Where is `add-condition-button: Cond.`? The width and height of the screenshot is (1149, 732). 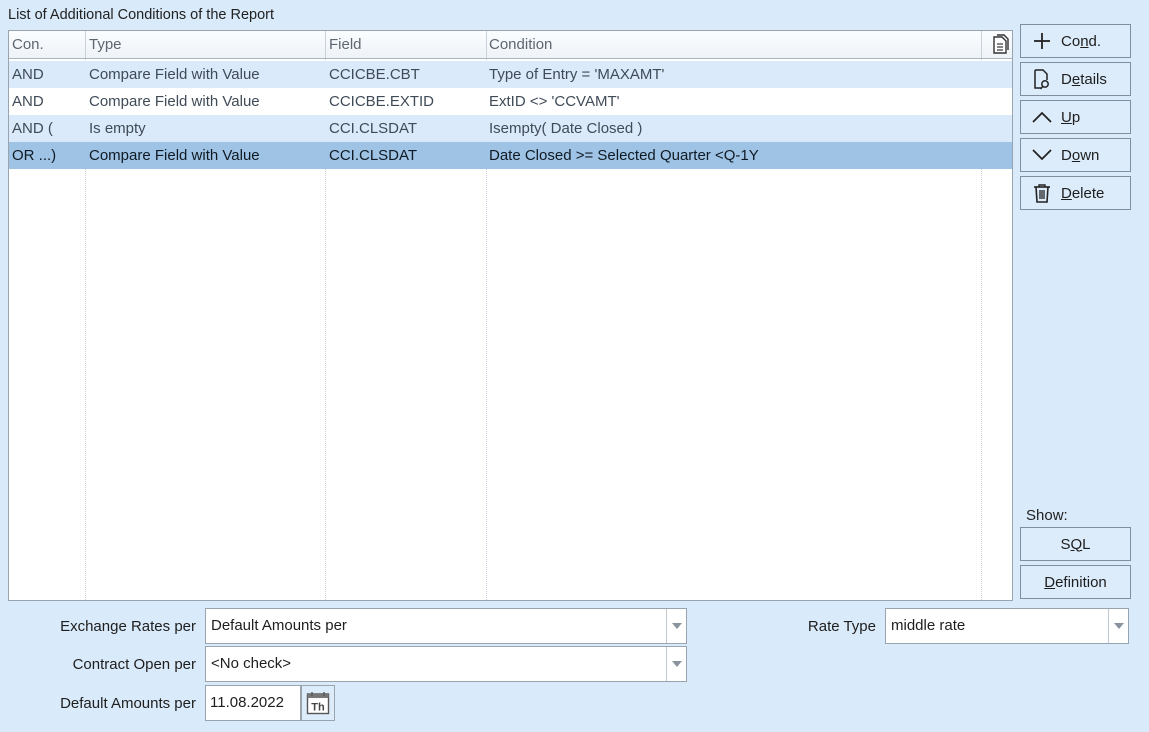 add-condition-button: Cond. is located at coordinates (1075, 41).